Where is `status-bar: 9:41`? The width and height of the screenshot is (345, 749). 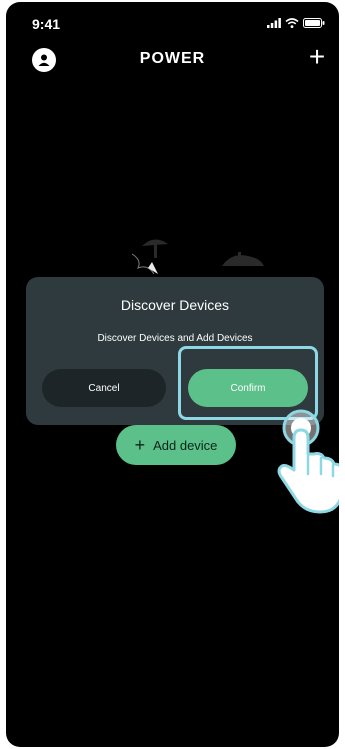 status-bar: 9:41 is located at coordinates (172, 22).